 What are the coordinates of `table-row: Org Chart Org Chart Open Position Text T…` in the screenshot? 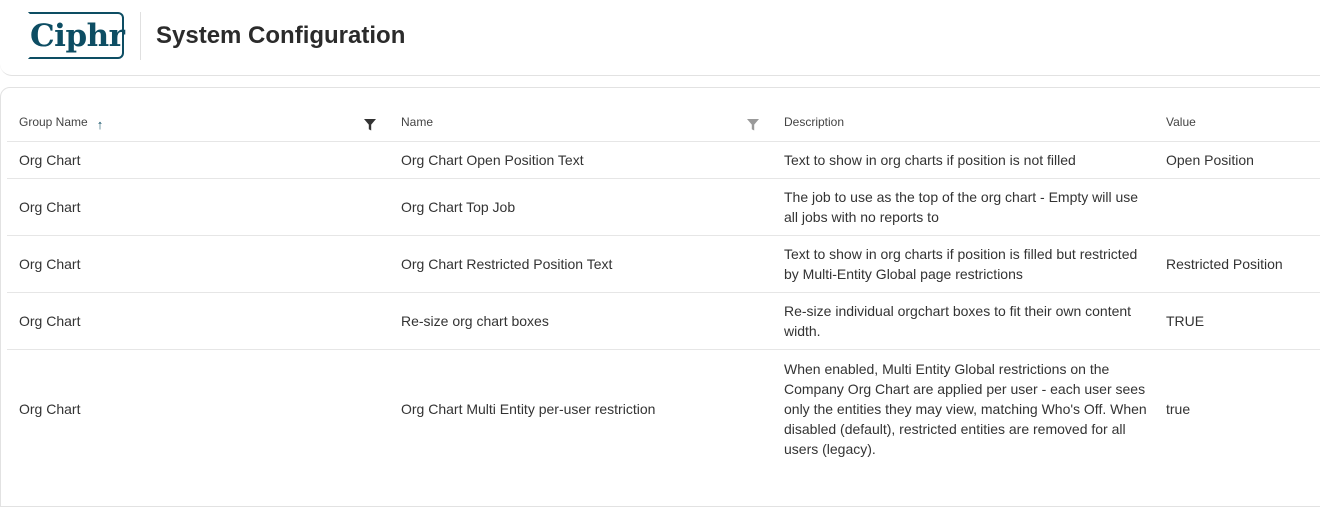 It's located at (663, 160).